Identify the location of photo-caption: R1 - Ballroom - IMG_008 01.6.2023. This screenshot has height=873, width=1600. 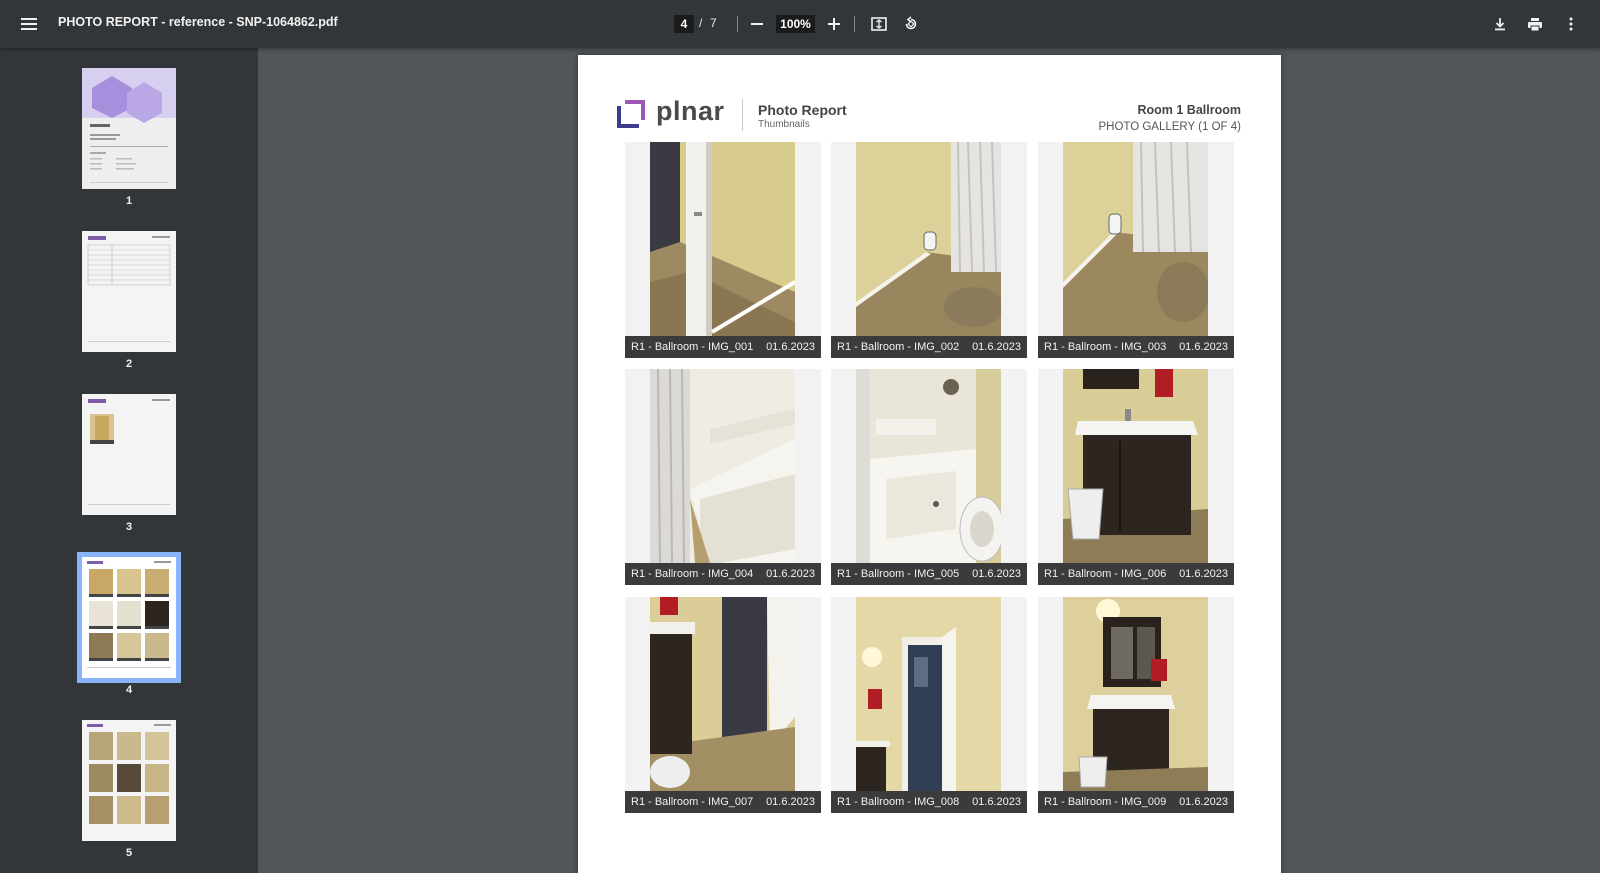
(929, 802).